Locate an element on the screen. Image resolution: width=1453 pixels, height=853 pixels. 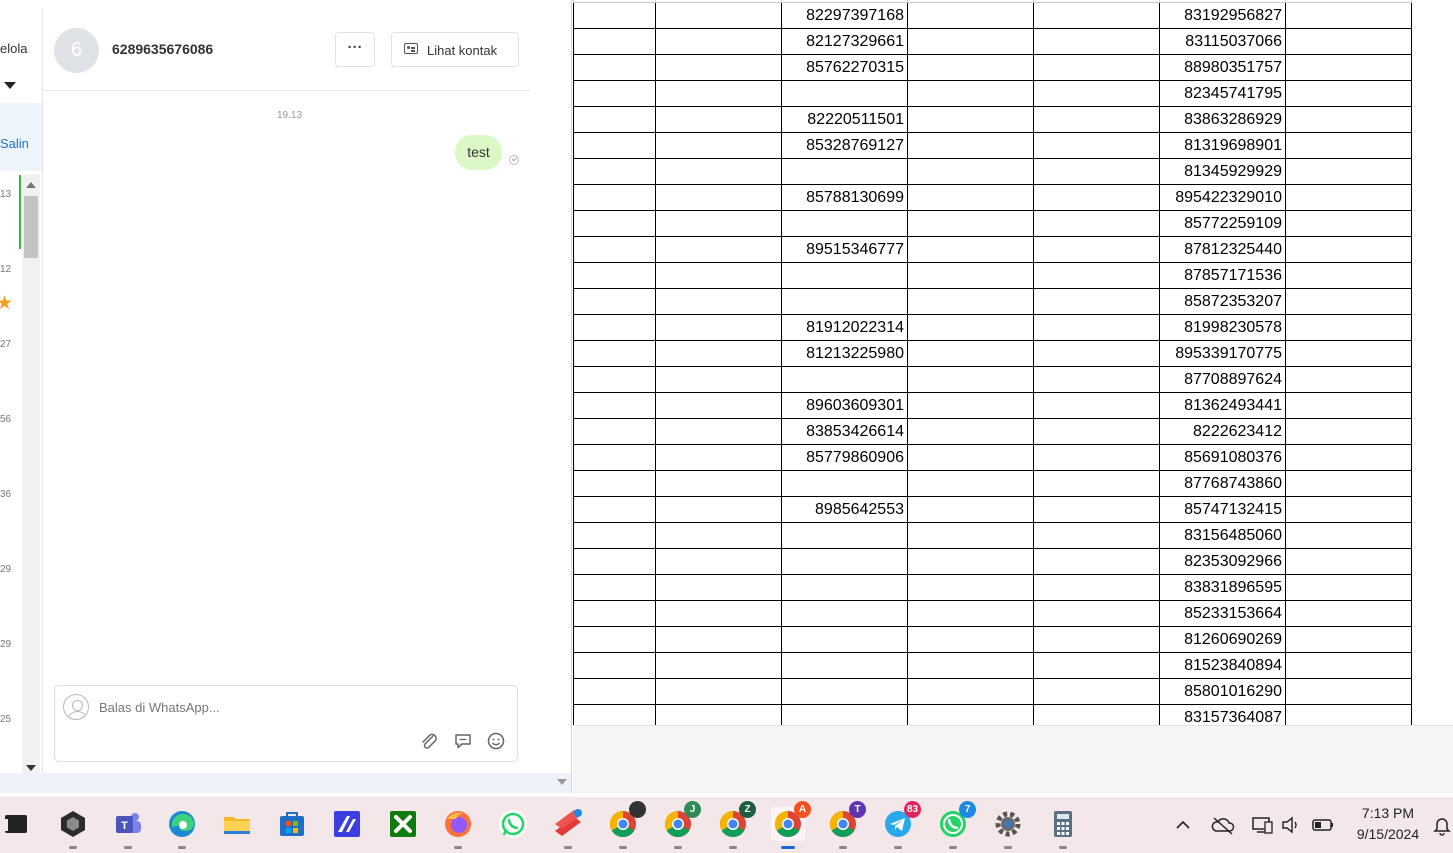
cell-J: 89515346777 is located at coordinates (844, 249).